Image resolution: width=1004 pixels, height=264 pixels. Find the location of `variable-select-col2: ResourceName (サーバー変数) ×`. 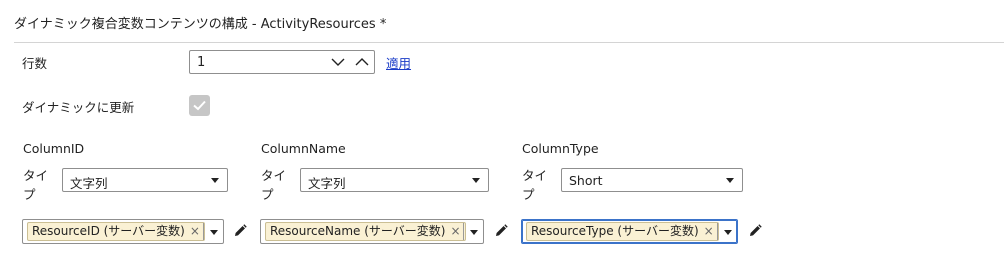

variable-select-col2: ResourceName (サーバー変数) × is located at coordinates (372, 231).